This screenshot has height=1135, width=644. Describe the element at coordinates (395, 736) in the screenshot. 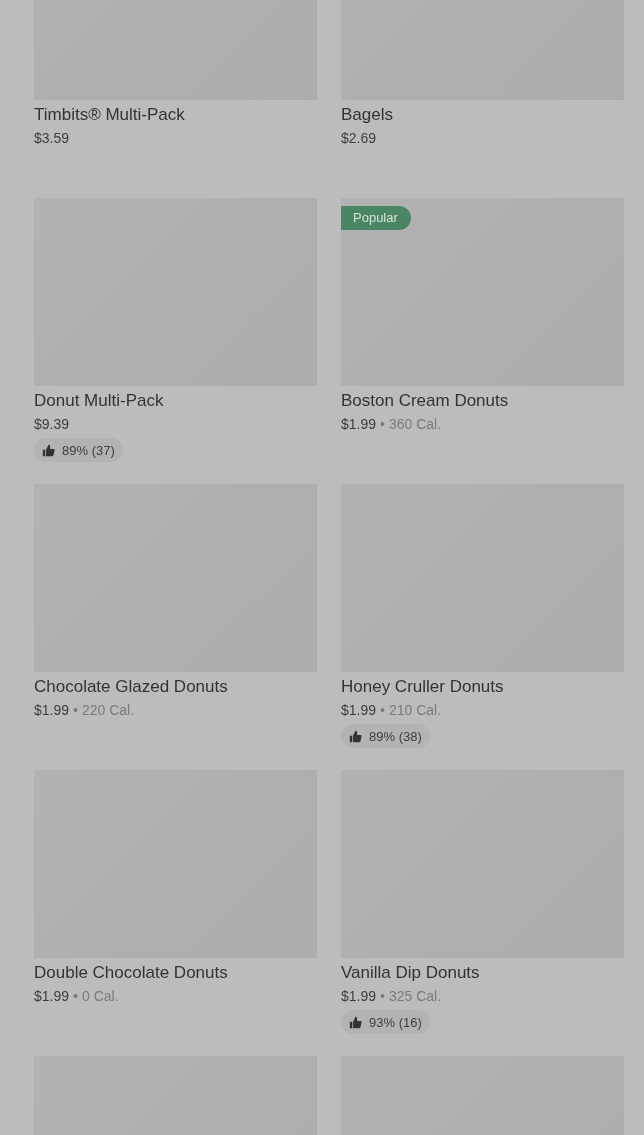

I see `rating-text: 89% (38)` at that location.